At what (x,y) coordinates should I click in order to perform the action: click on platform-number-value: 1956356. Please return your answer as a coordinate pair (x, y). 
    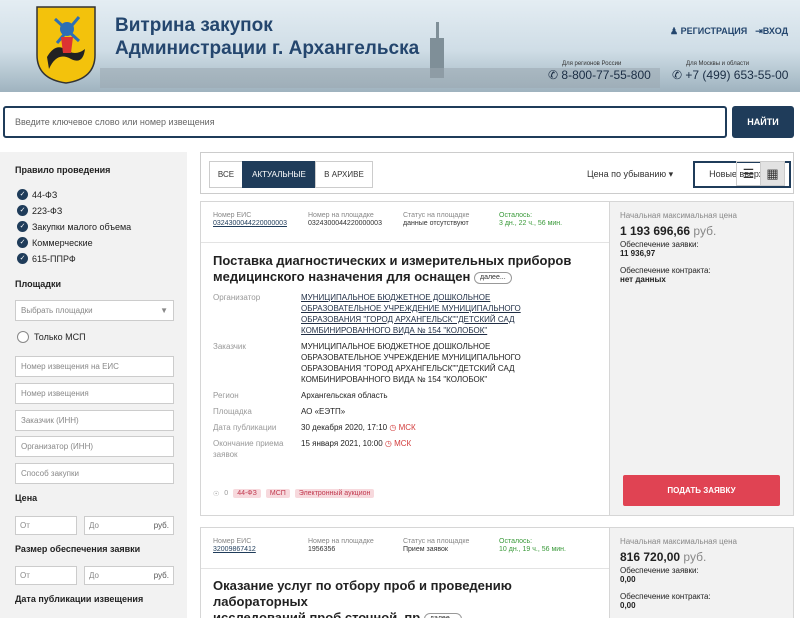
    Looking at the image, I should click on (322, 549).